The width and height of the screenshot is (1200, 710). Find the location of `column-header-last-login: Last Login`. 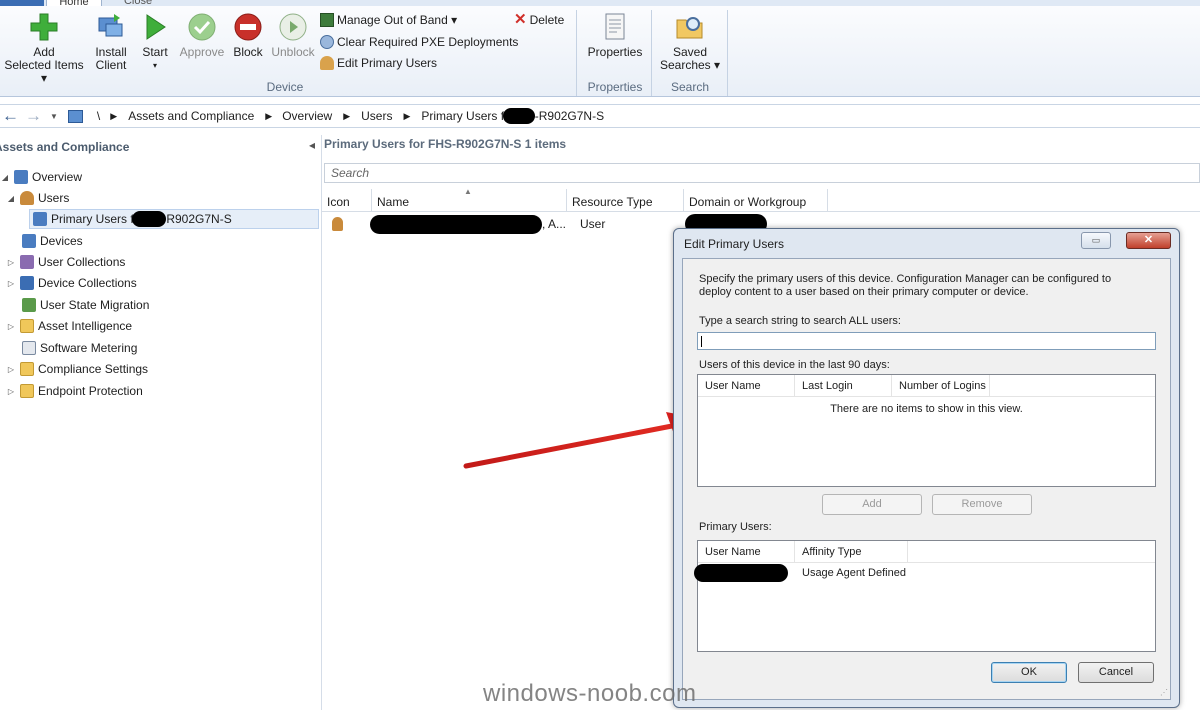

column-header-last-login: Last Login is located at coordinates (843, 385).